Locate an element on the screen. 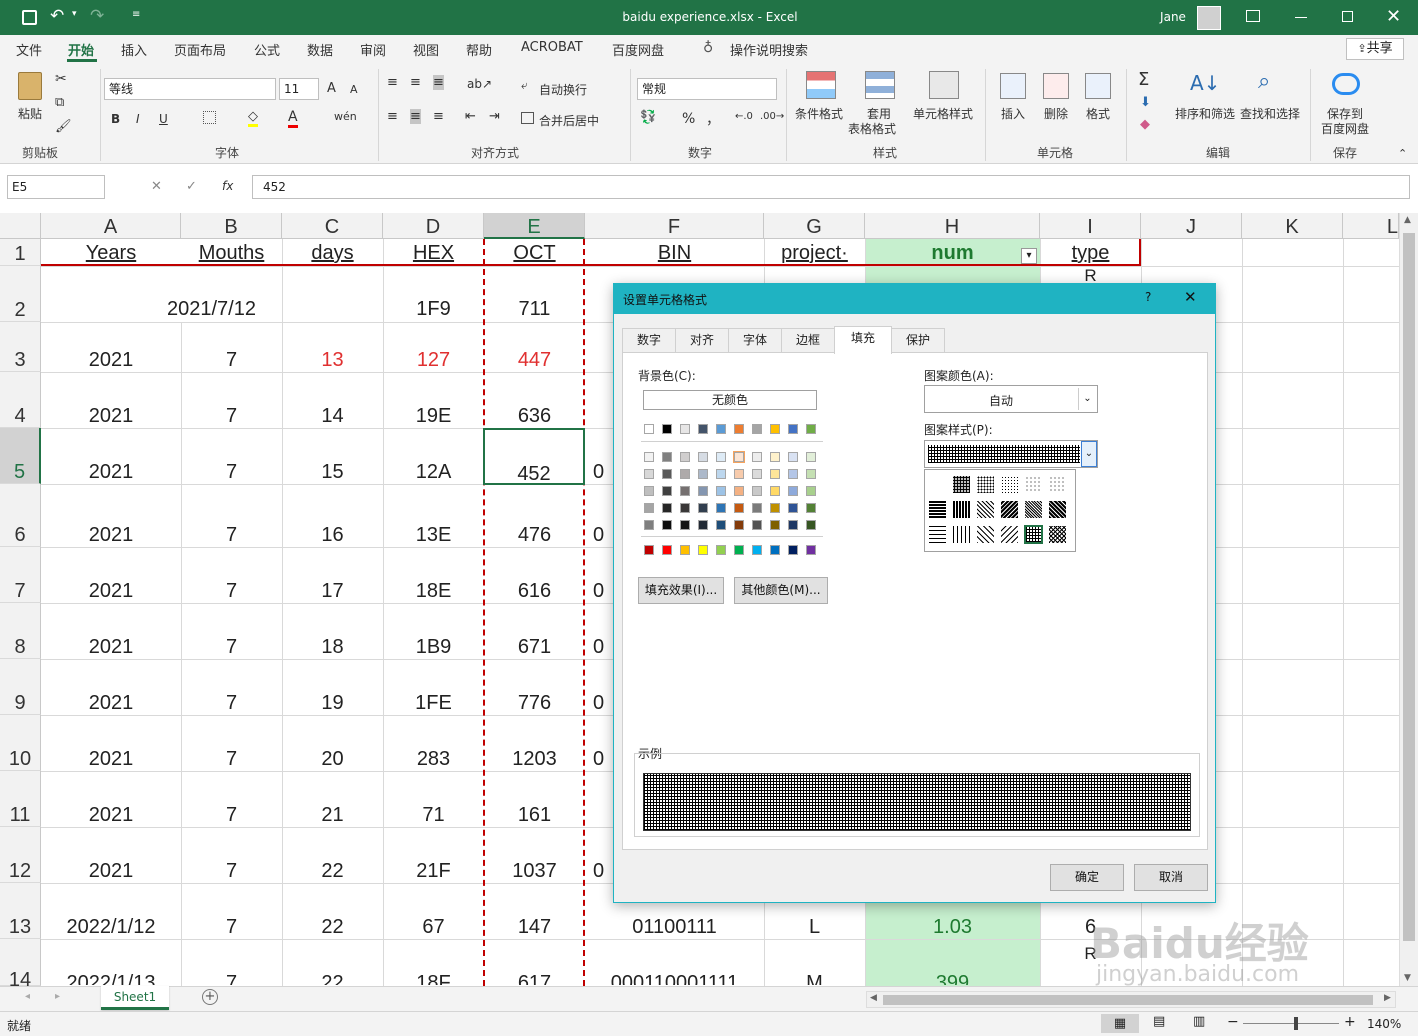  cell-b3: 7 is located at coordinates (231, 360).